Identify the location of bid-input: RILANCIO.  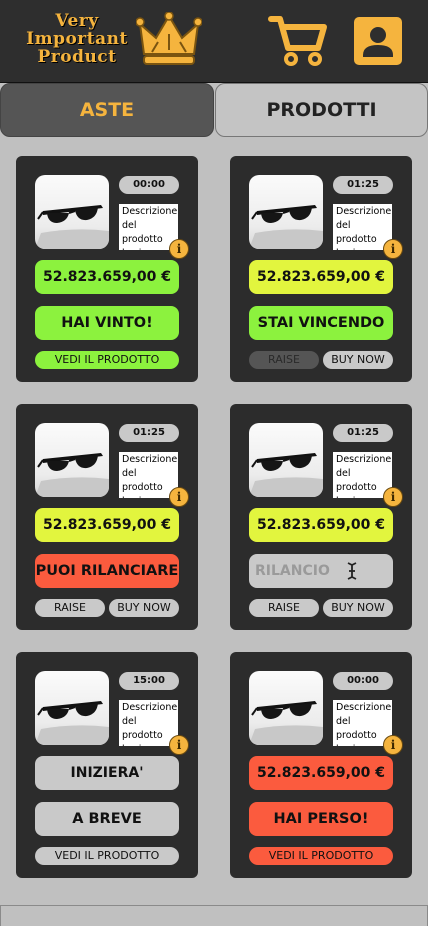
(321, 571).